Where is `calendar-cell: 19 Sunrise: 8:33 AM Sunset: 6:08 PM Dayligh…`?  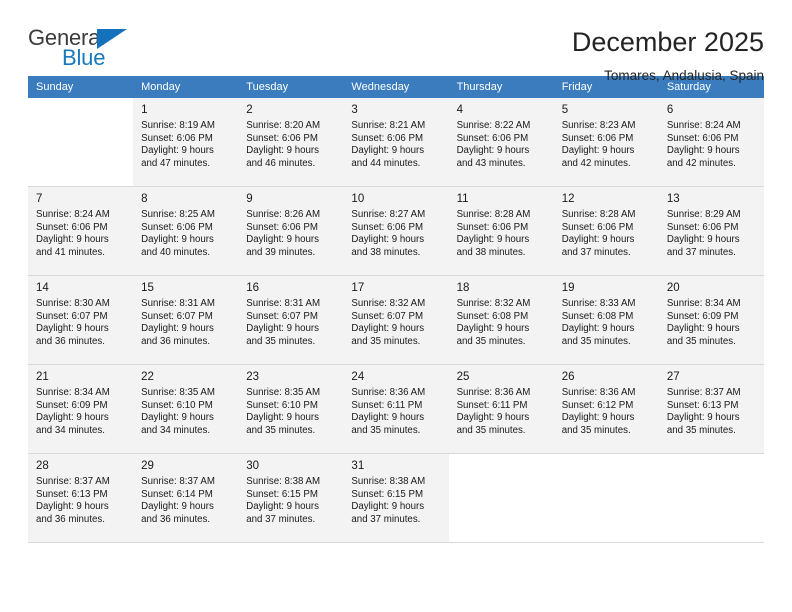 calendar-cell: 19 Sunrise: 8:33 AM Sunset: 6:08 PM Dayligh… is located at coordinates (606, 320).